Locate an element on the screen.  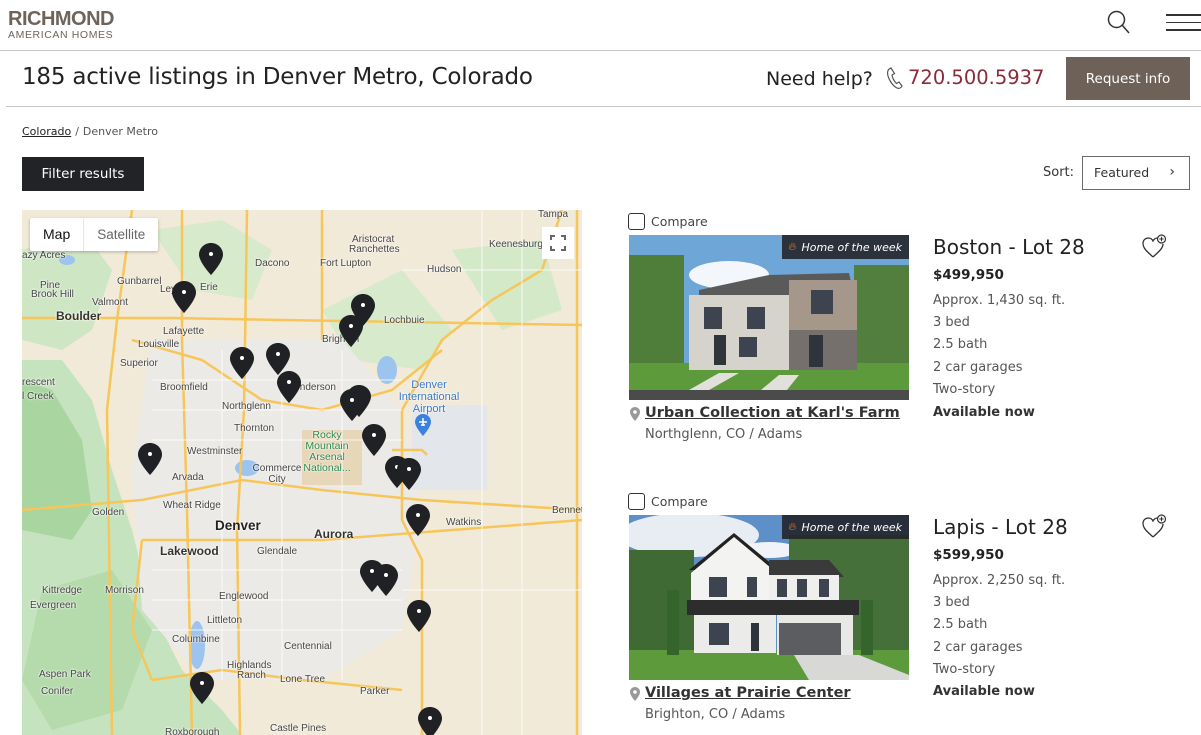
phone-number-link: 720.500.5937 is located at coordinates (976, 77).